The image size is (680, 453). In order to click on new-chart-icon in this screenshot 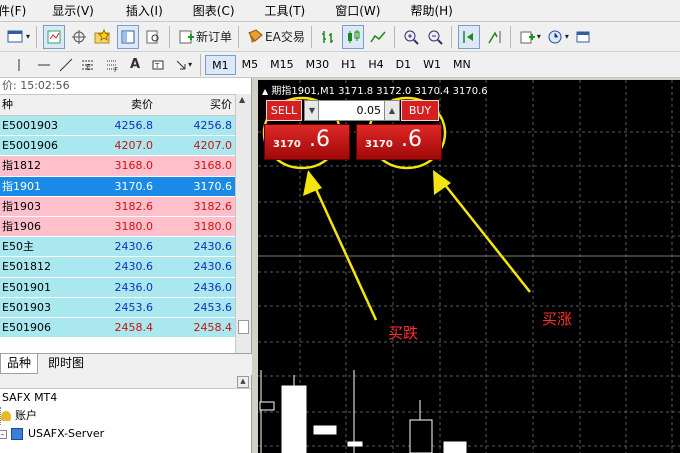, I will do `click(16, 37)`.